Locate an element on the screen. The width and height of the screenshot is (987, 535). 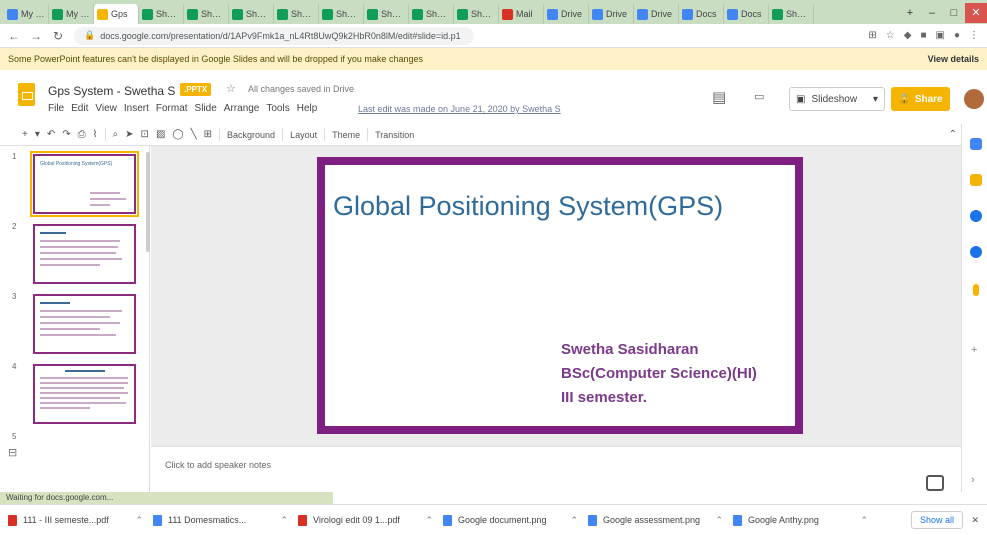
image-icon: ▨ is located at coordinates (160, 134).